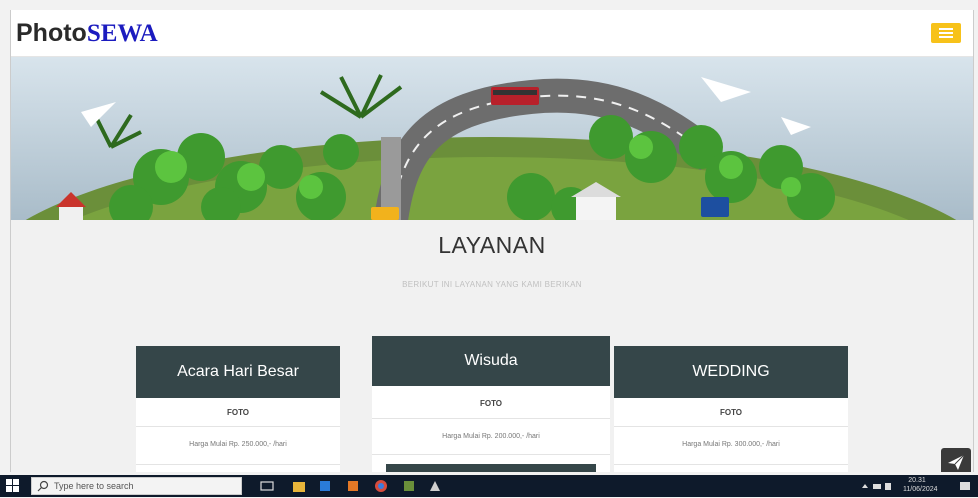 The height and width of the screenshot is (498, 978). What do you see at coordinates (136, 486) in the screenshot?
I see `taskbar-search-box: Type here to search` at bounding box center [136, 486].